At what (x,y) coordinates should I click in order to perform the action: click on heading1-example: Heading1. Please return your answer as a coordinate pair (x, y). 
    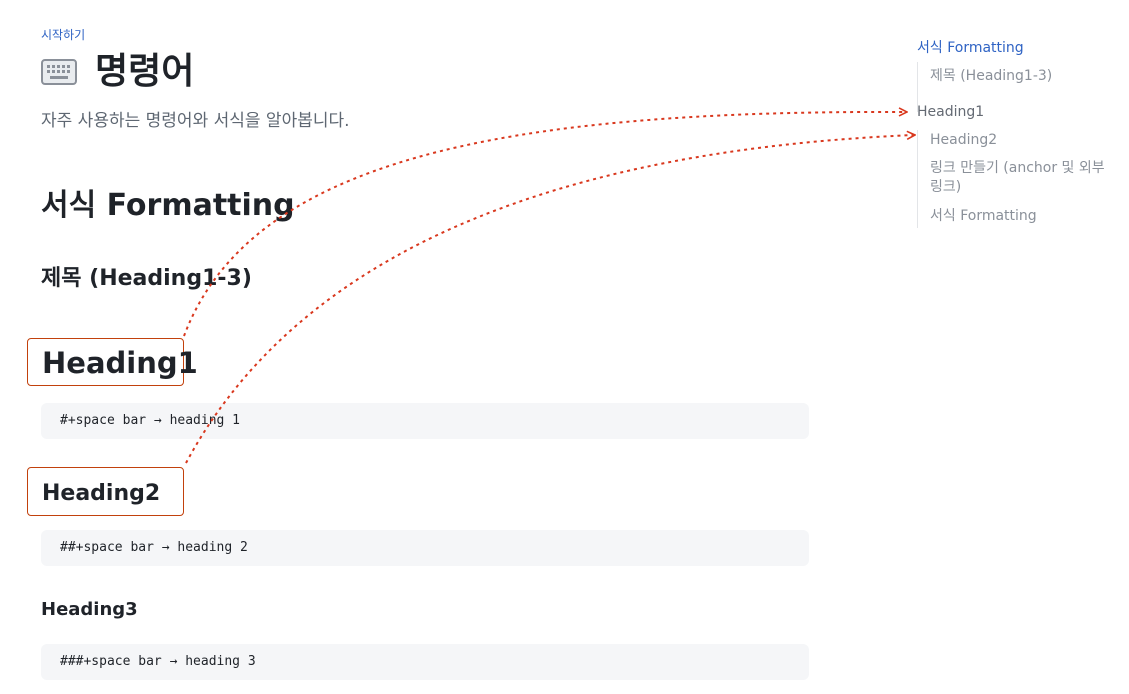
    Looking at the image, I should click on (120, 363).